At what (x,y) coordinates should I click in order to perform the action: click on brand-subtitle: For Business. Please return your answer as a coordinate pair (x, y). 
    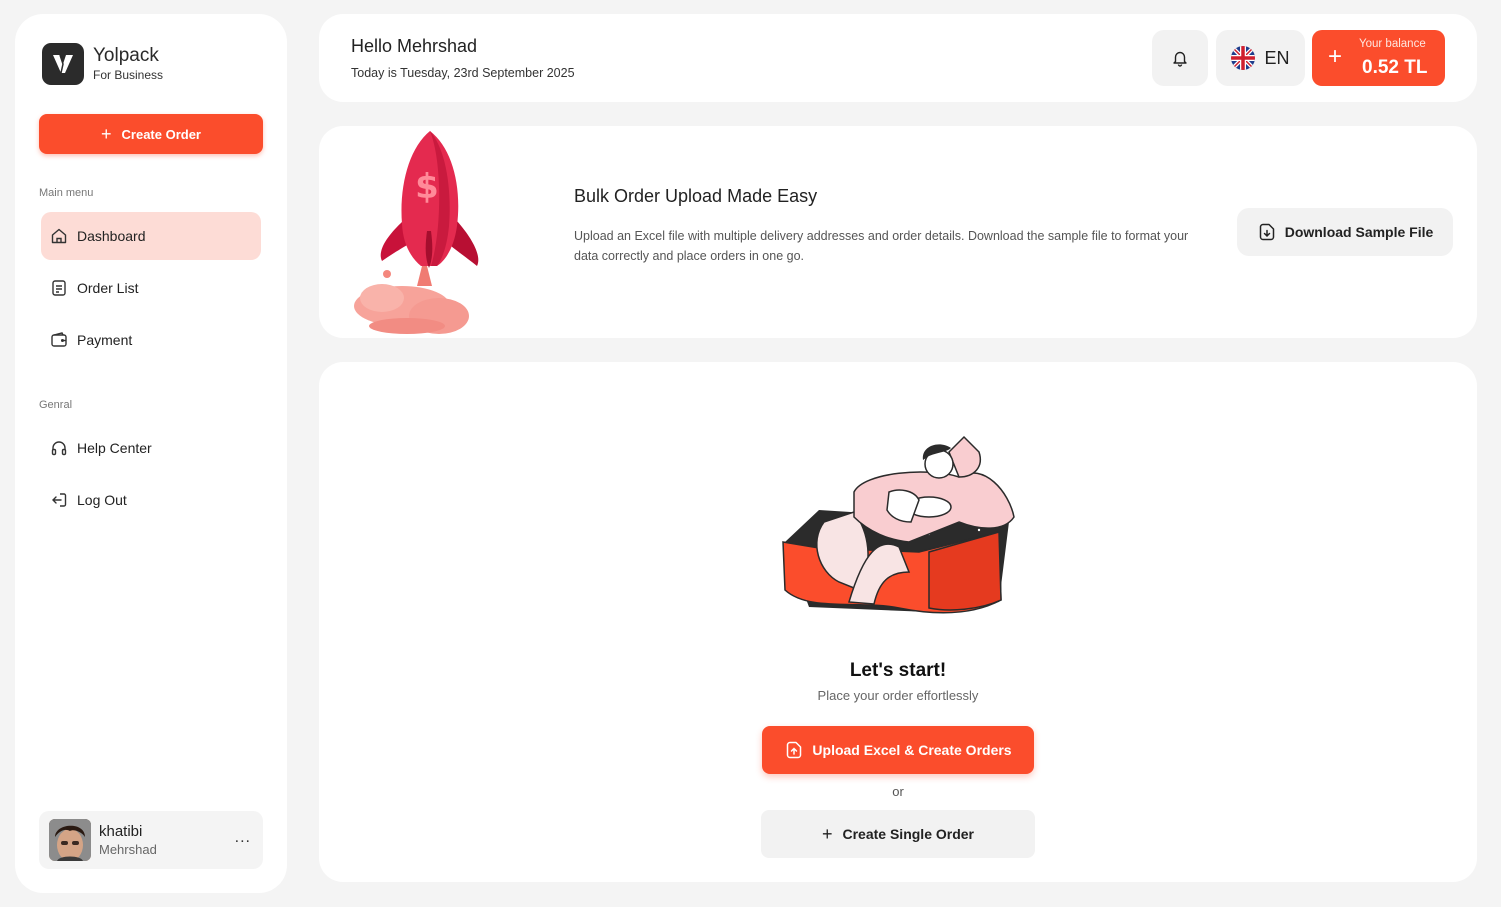
    Looking at the image, I should click on (128, 75).